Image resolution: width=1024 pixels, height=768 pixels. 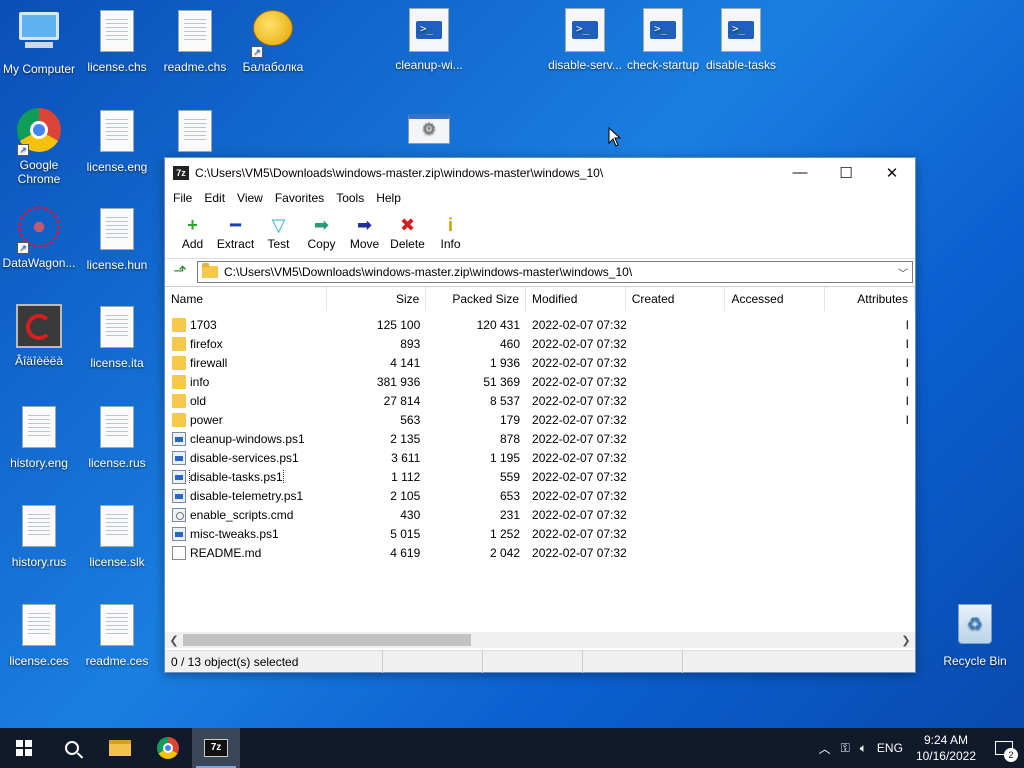 I want to click on file-row: power 563 179 2022-02-07 07:32 I, so click(x=540, y=419).